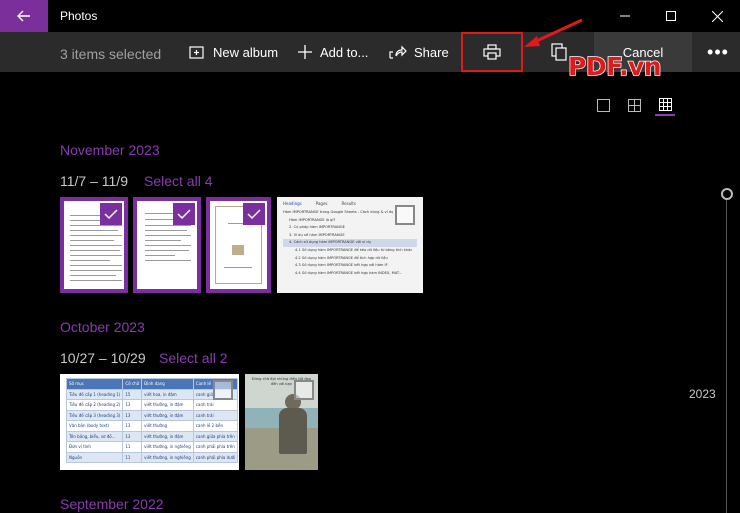 This screenshot has width=740, height=513. Describe the element at coordinates (94, 405) in the screenshot. I see `table-cell: Tiêu đề cấp 2 (heading 2)` at that location.